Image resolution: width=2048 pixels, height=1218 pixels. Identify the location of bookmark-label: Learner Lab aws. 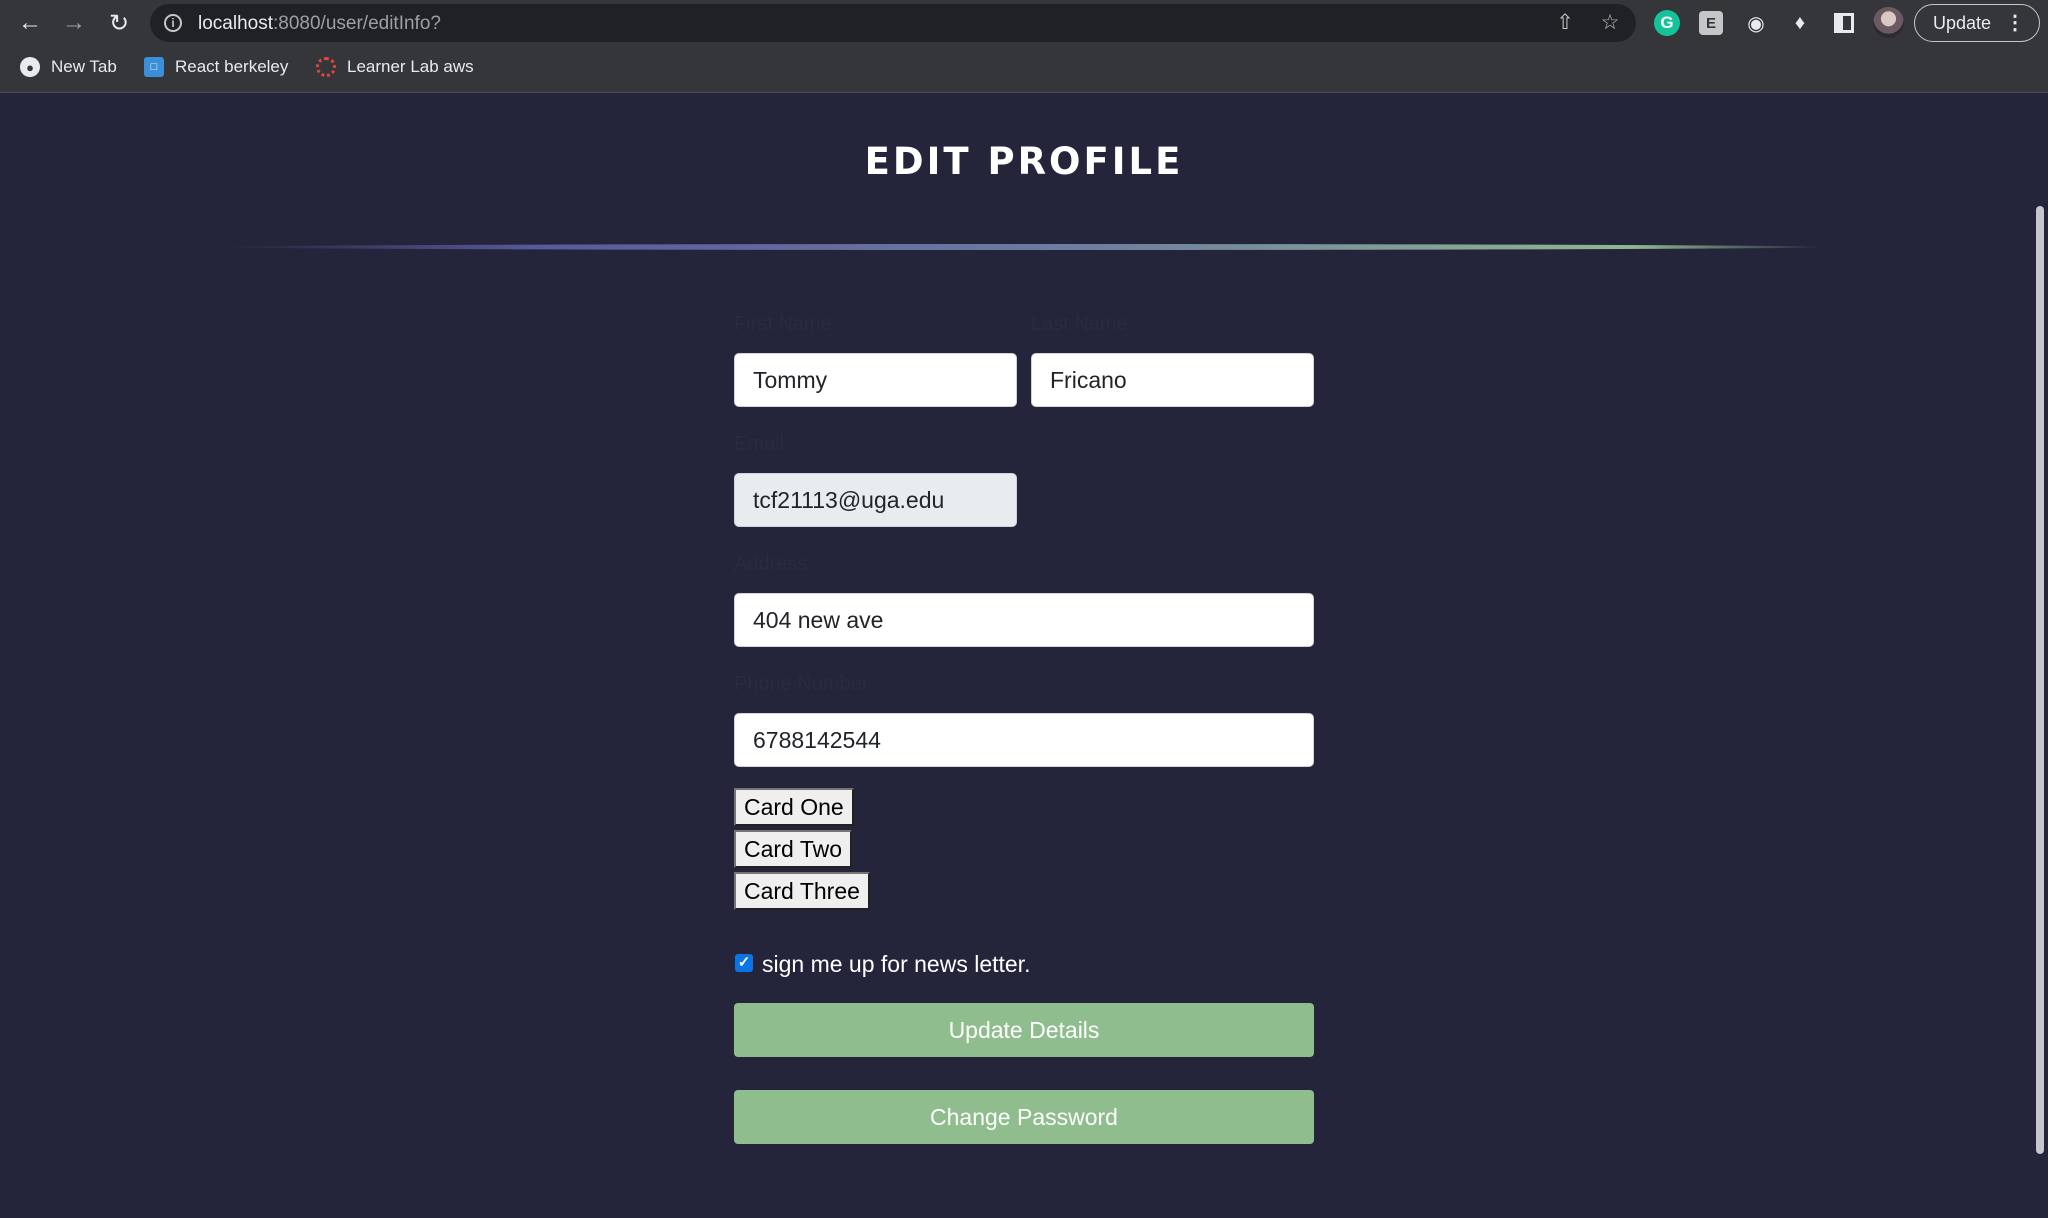
(410, 66).